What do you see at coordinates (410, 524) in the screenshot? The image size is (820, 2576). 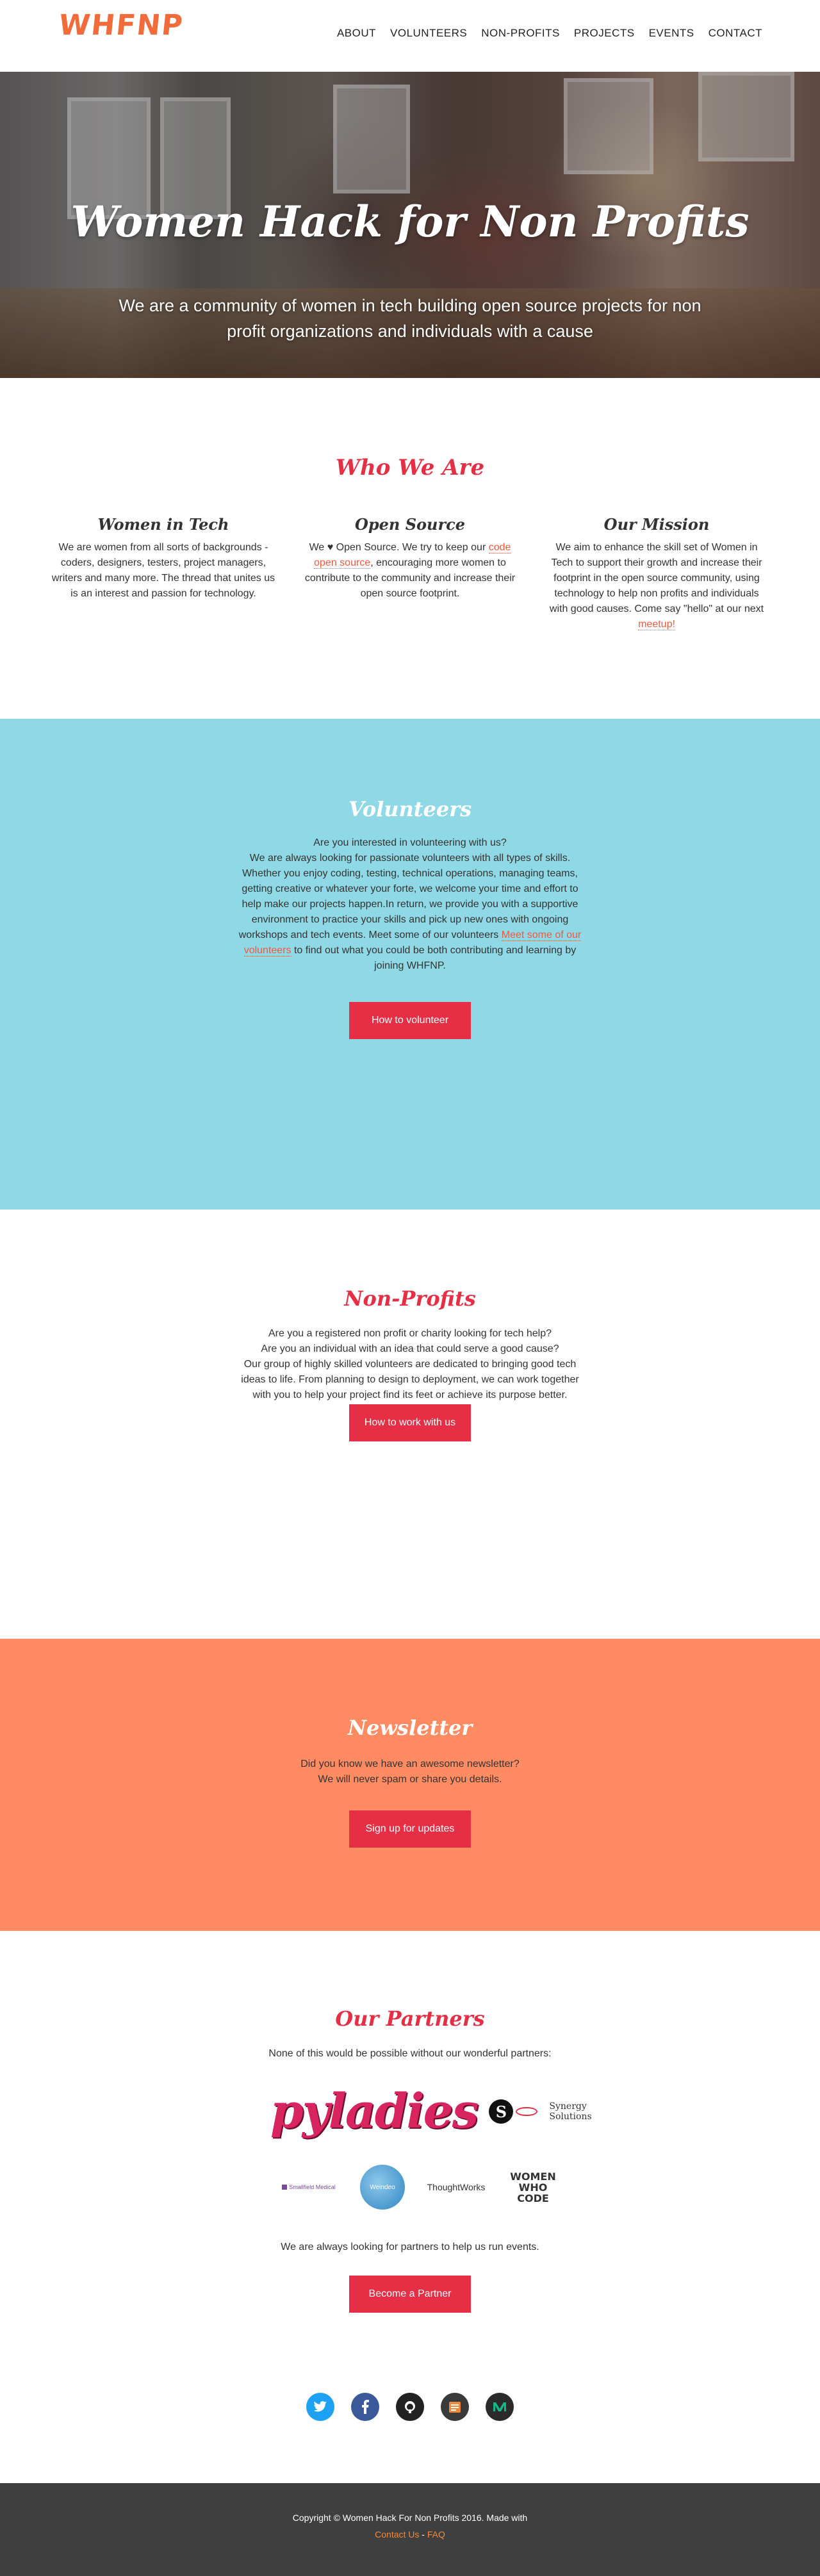 I see `column-title: Open Source` at bounding box center [410, 524].